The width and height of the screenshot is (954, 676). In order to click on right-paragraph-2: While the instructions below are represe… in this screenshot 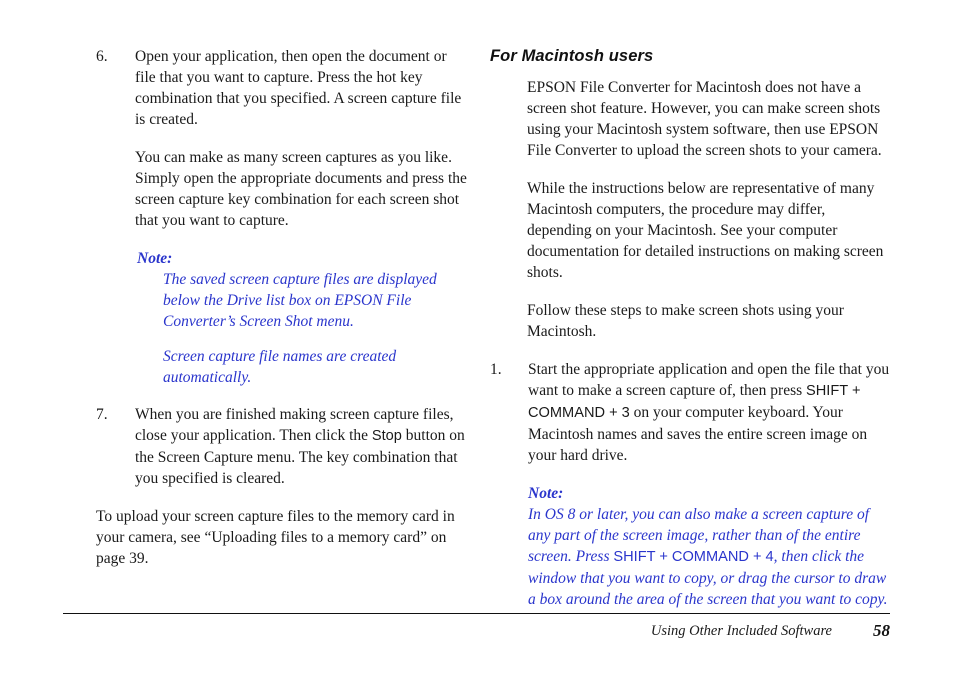, I will do `click(705, 230)`.